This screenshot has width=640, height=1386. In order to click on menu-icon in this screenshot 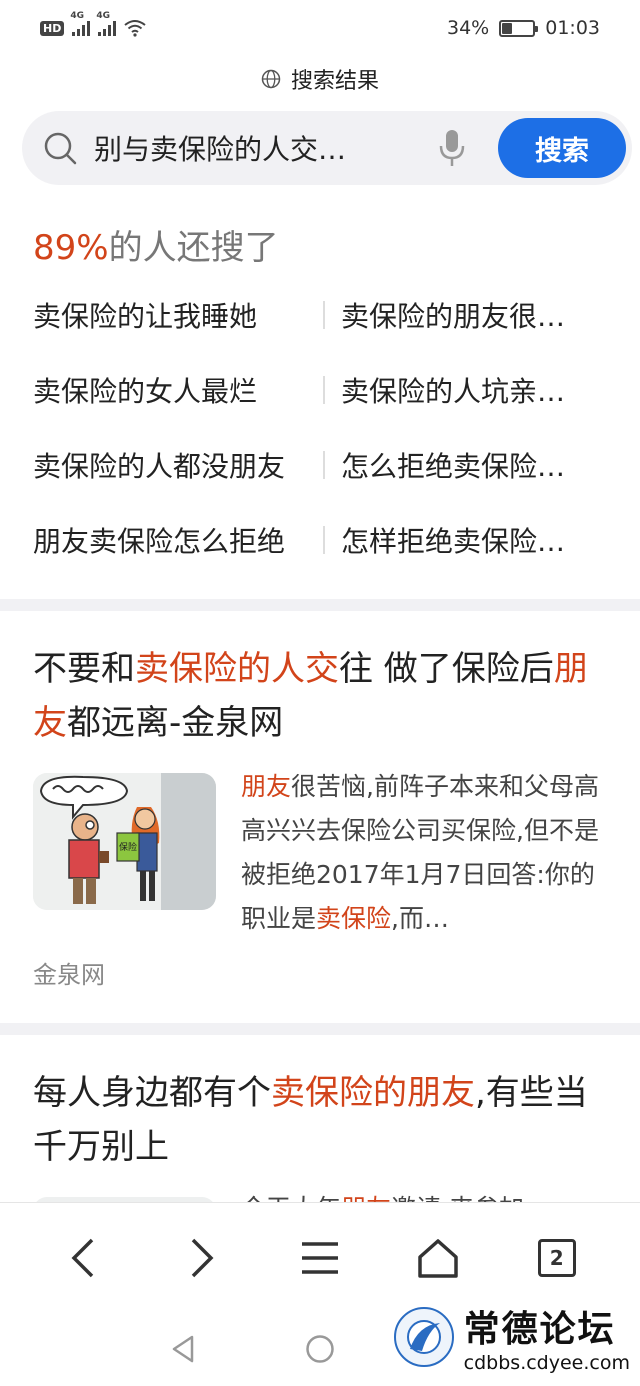, I will do `click(319, 1257)`.